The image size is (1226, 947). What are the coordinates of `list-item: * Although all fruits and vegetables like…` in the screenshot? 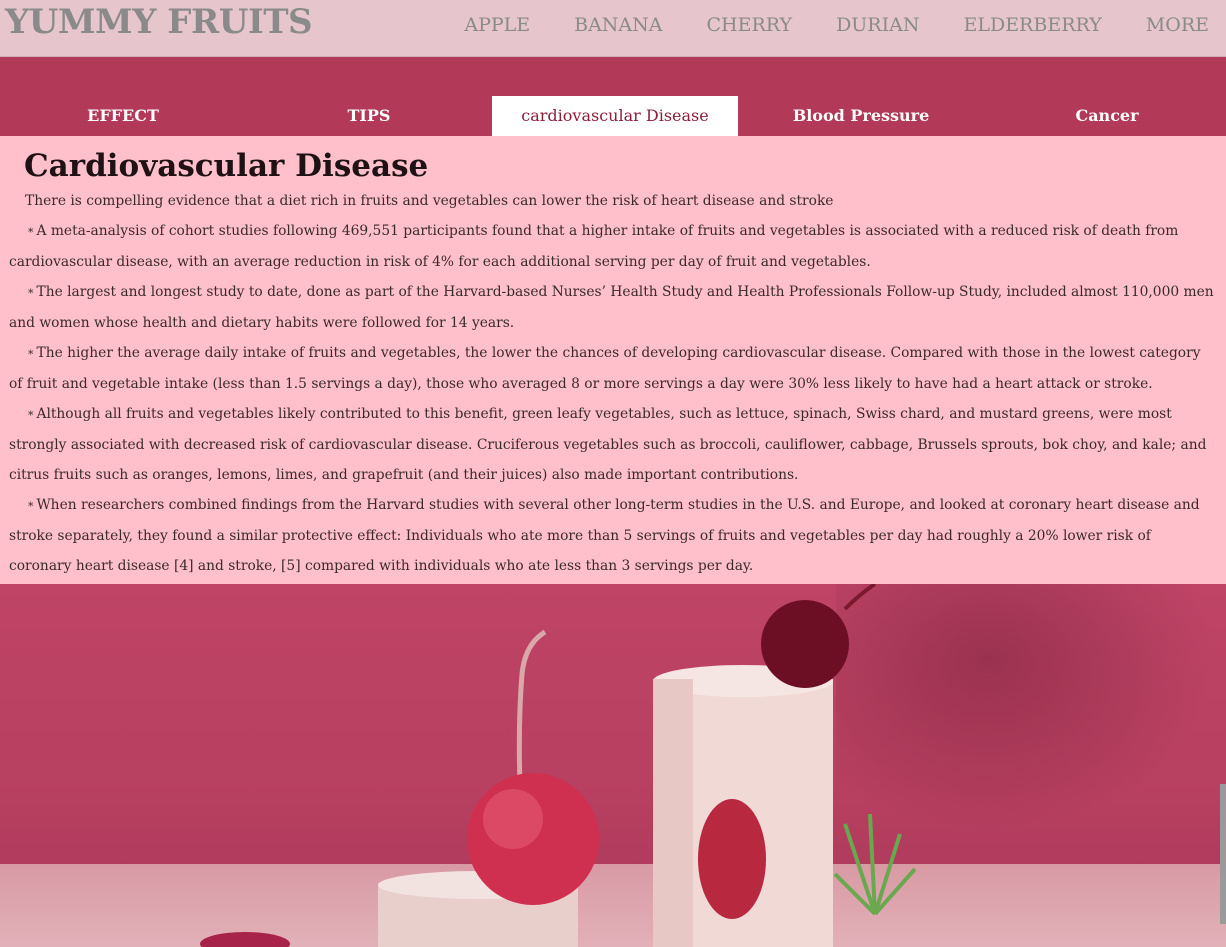 It's located at (611, 444).